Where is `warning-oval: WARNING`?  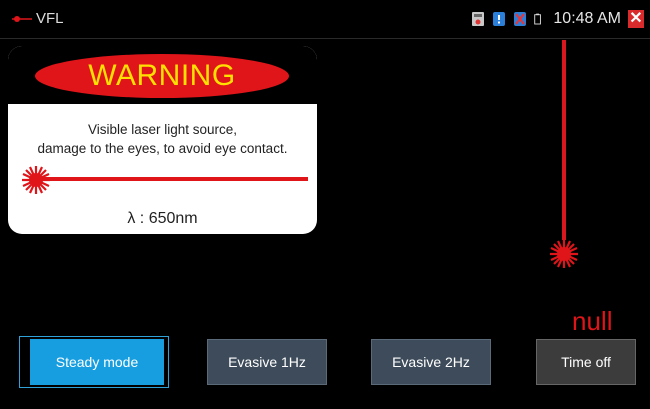 warning-oval: WARNING is located at coordinates (162, 76).